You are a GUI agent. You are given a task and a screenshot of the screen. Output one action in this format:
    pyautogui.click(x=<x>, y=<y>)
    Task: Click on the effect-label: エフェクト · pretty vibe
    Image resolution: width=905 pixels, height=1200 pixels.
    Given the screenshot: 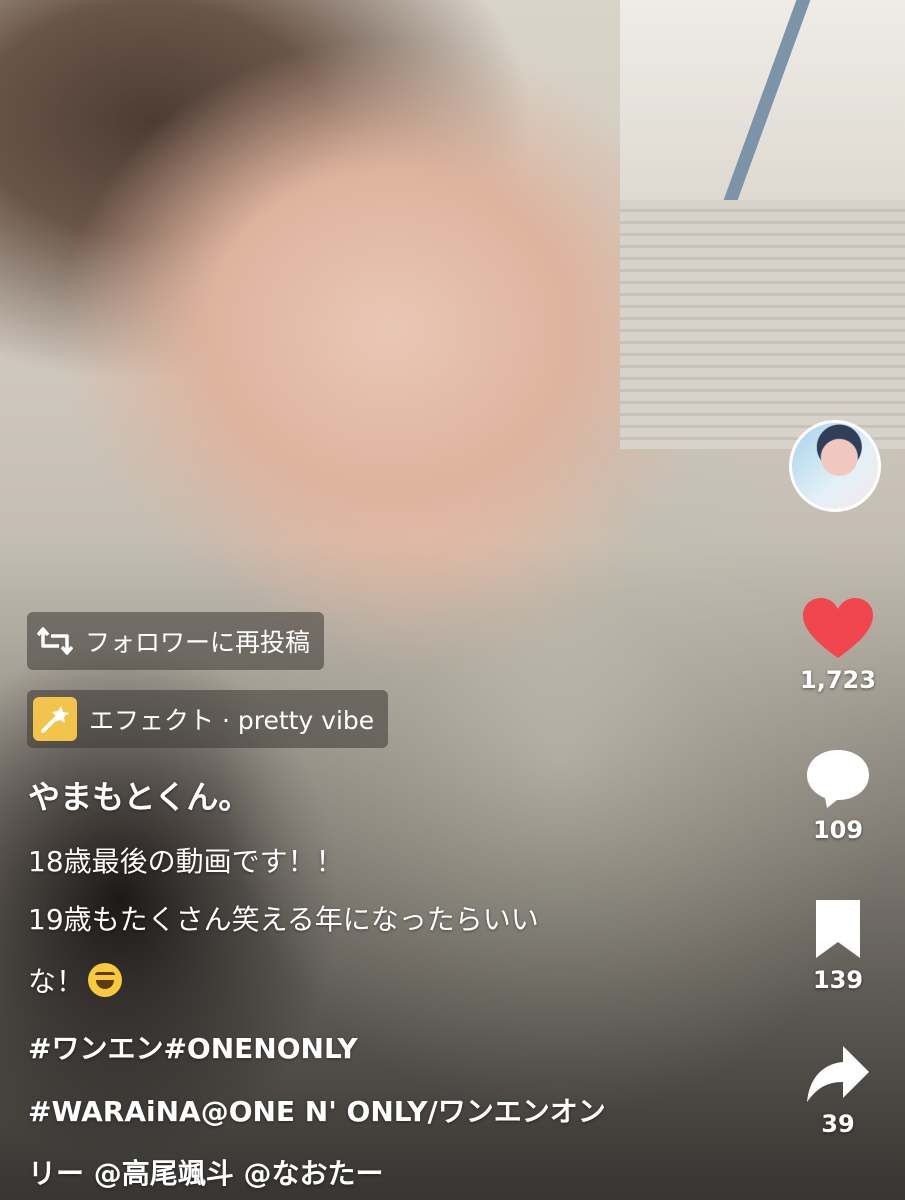 What is the action you would take?
    pyautogui.click(x=232, y=720)
    